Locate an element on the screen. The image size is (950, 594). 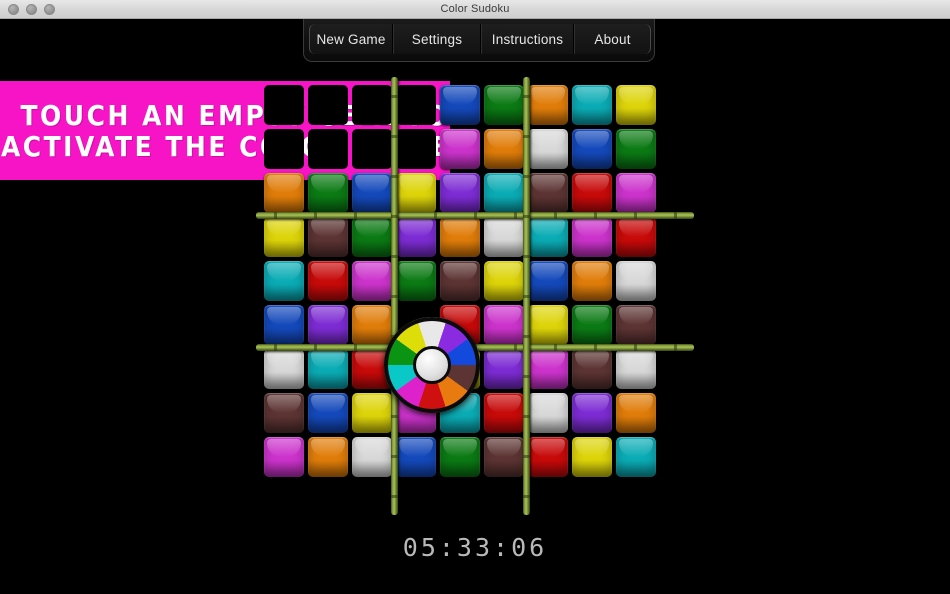
menu-settings-label: Settings is located at coordinates (437, 39).